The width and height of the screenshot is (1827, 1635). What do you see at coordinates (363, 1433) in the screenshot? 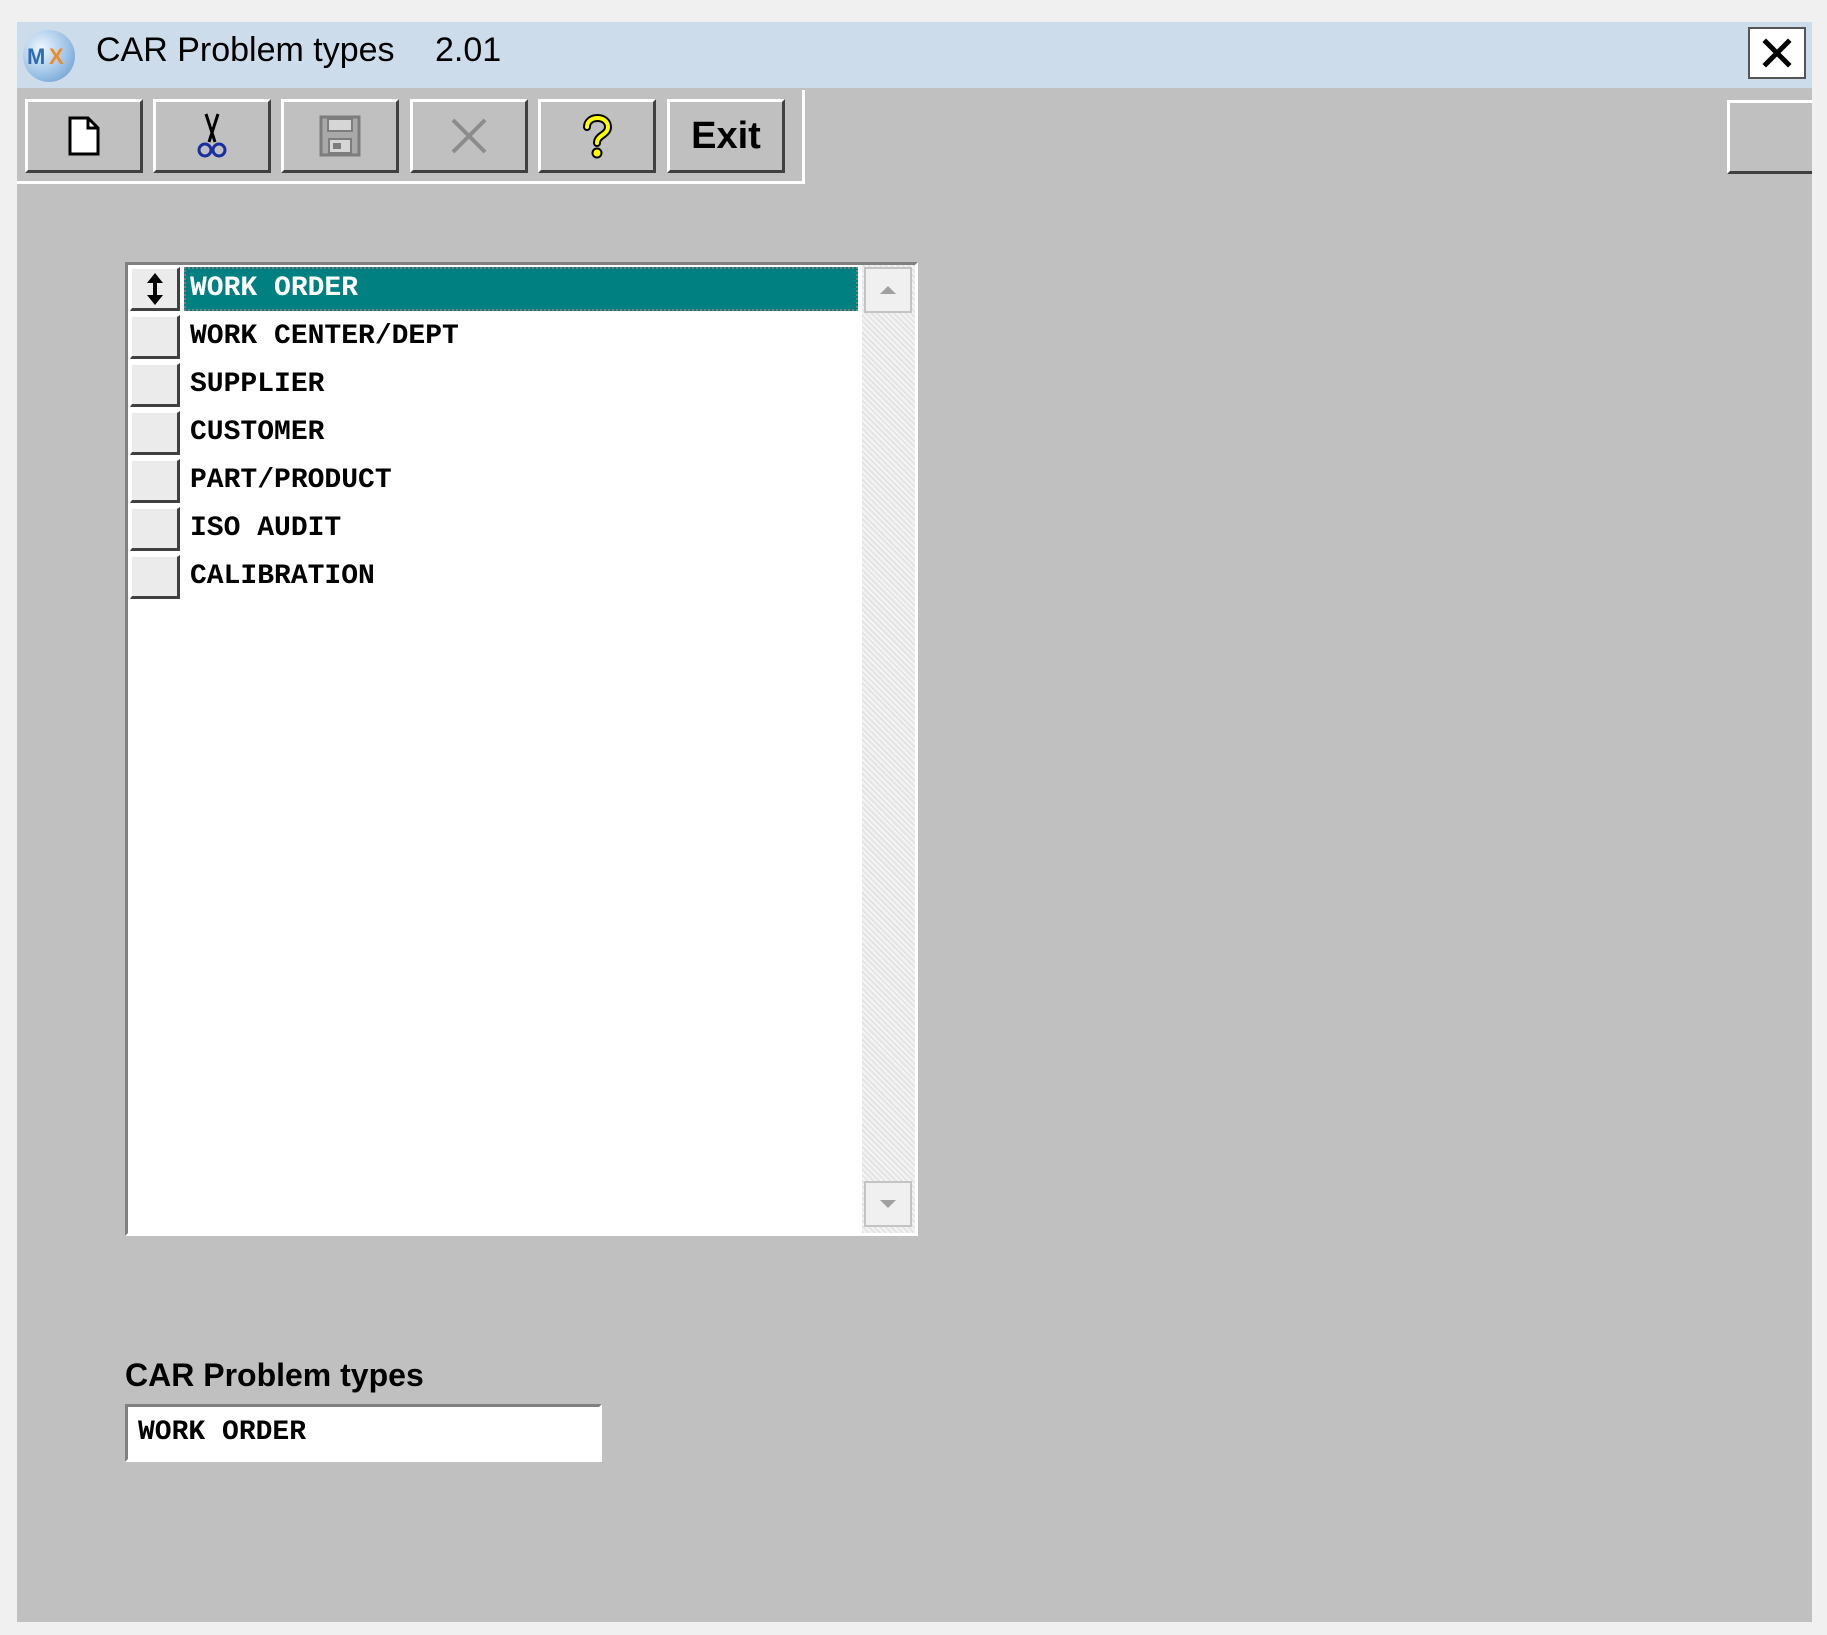
I see `problem-type-input: WORK ORDER` at bounding box center [363, 1433].